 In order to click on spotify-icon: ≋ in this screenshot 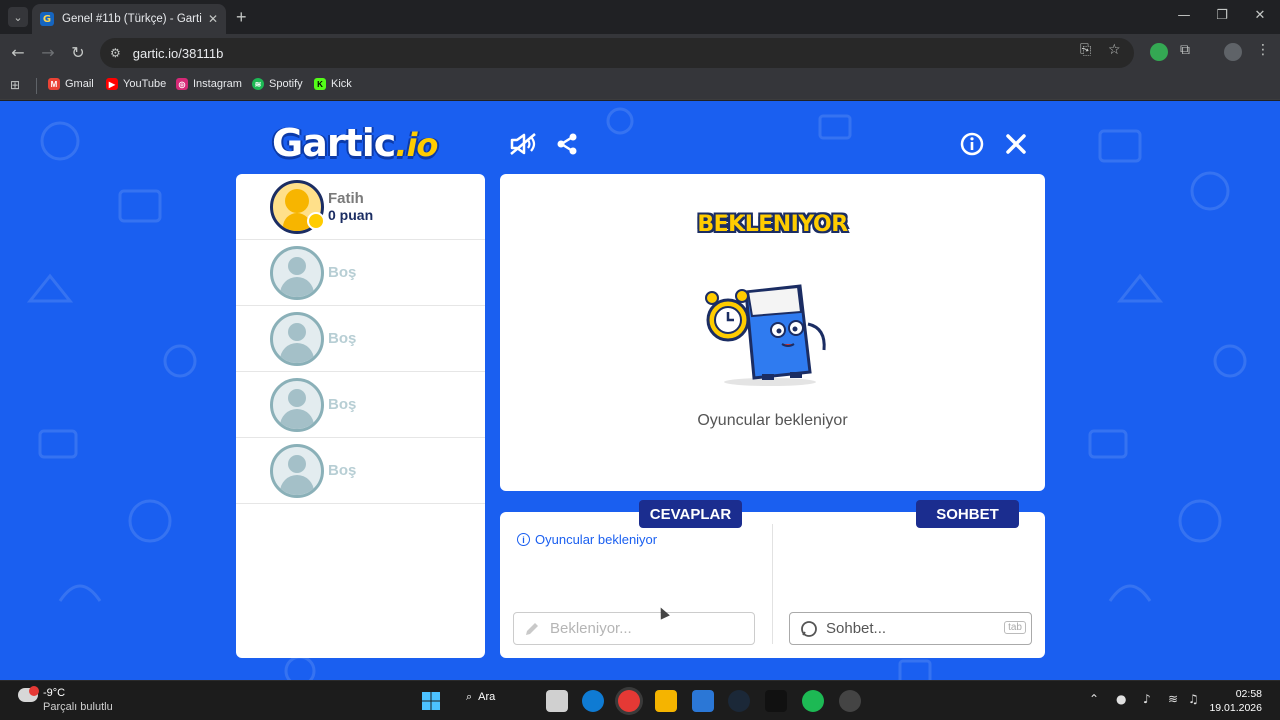, I will do `click(258, 84)`.